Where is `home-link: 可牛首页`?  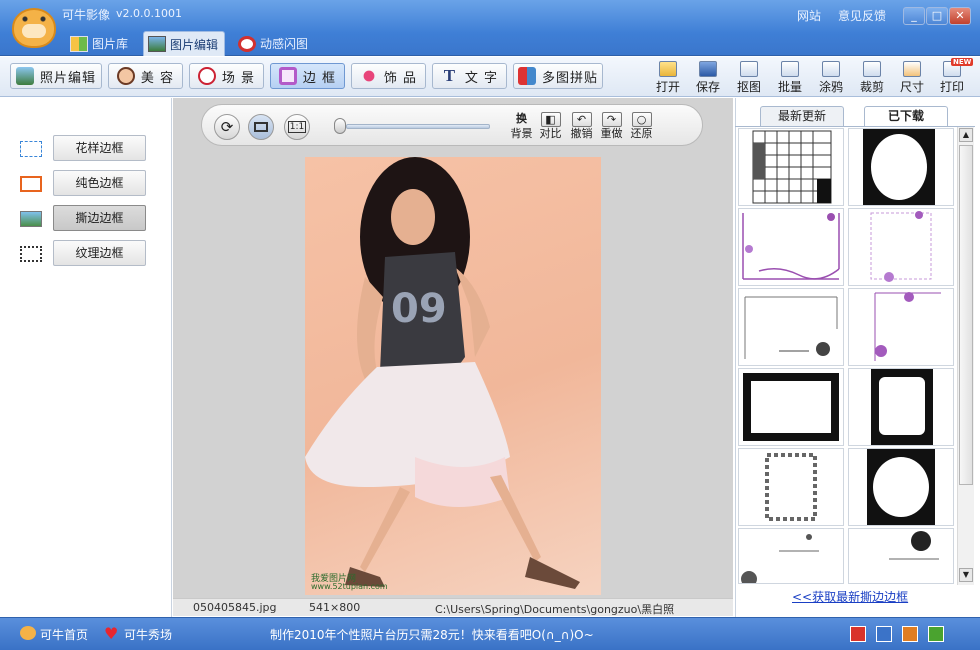 home-link: 可牛首页 is located at coordinates (64, 634).